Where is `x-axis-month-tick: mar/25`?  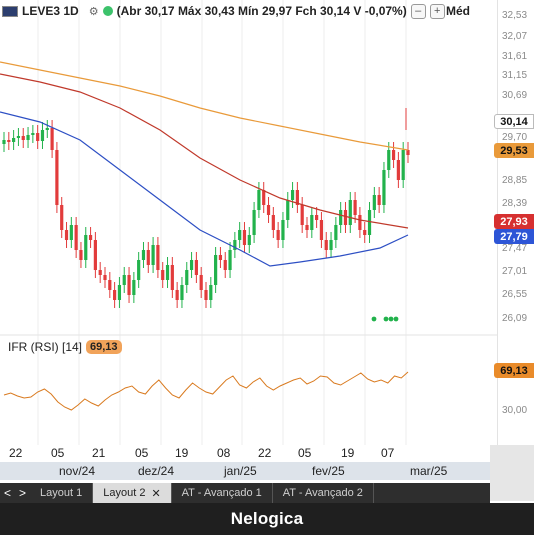
x-axis-month-tick: mar/25 is located at coordinates (429, 471).